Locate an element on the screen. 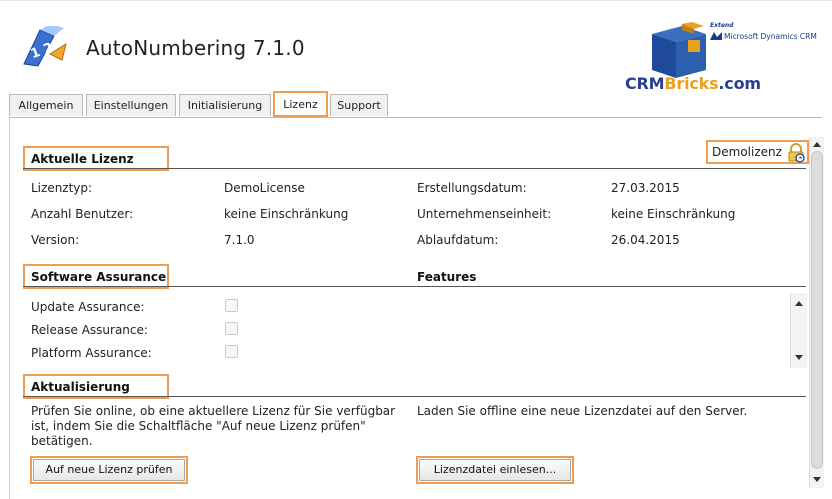 This screenshot has width=832, height=499. app-title: AutoNumbering 7.1.0 is located at coordinates (195, 48).